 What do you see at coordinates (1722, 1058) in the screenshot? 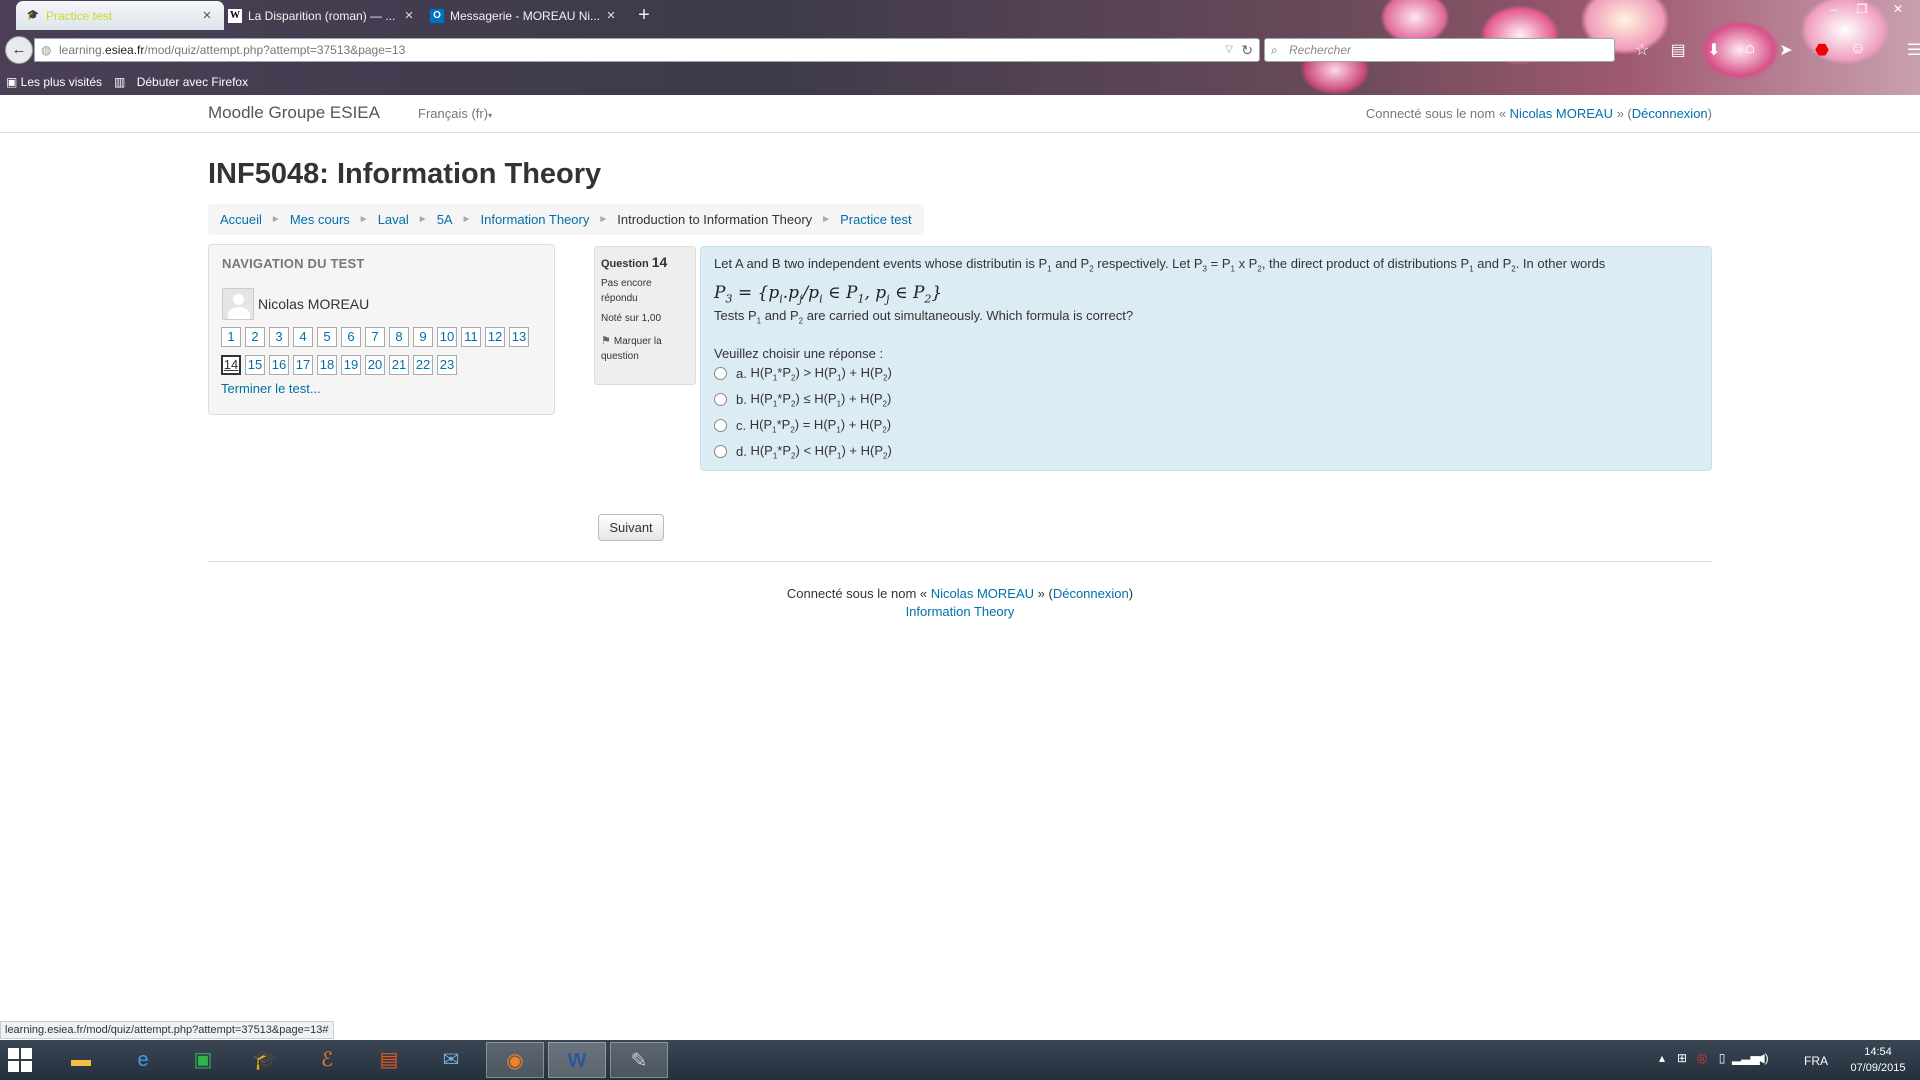
I see `device-icon: ▯` at bounding box center [1722, 1058].